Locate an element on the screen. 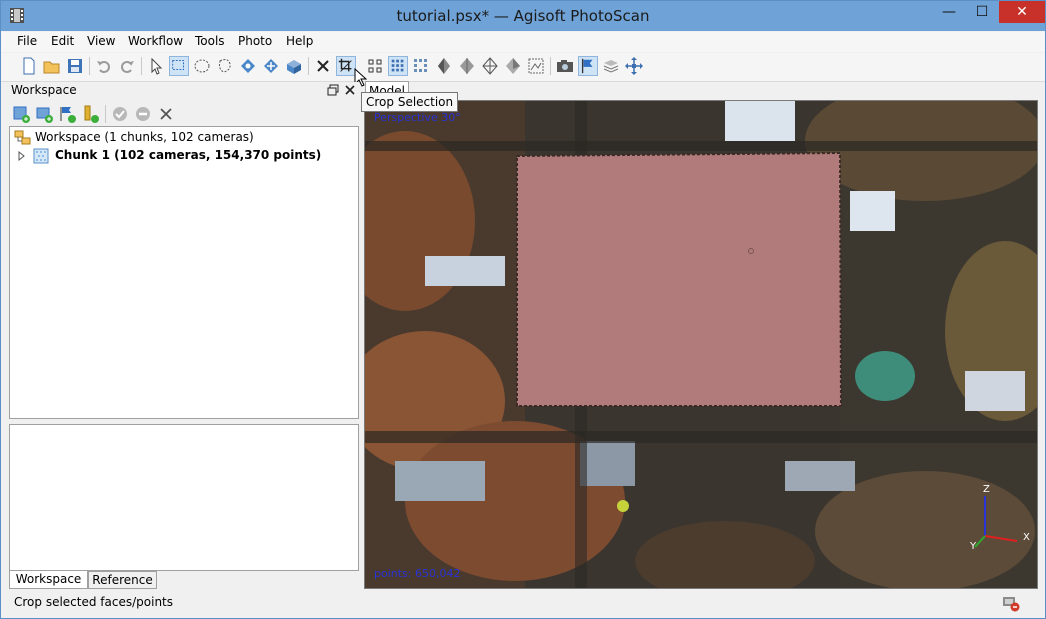  free-form-selection-icon is located at coordinates (225, 66).